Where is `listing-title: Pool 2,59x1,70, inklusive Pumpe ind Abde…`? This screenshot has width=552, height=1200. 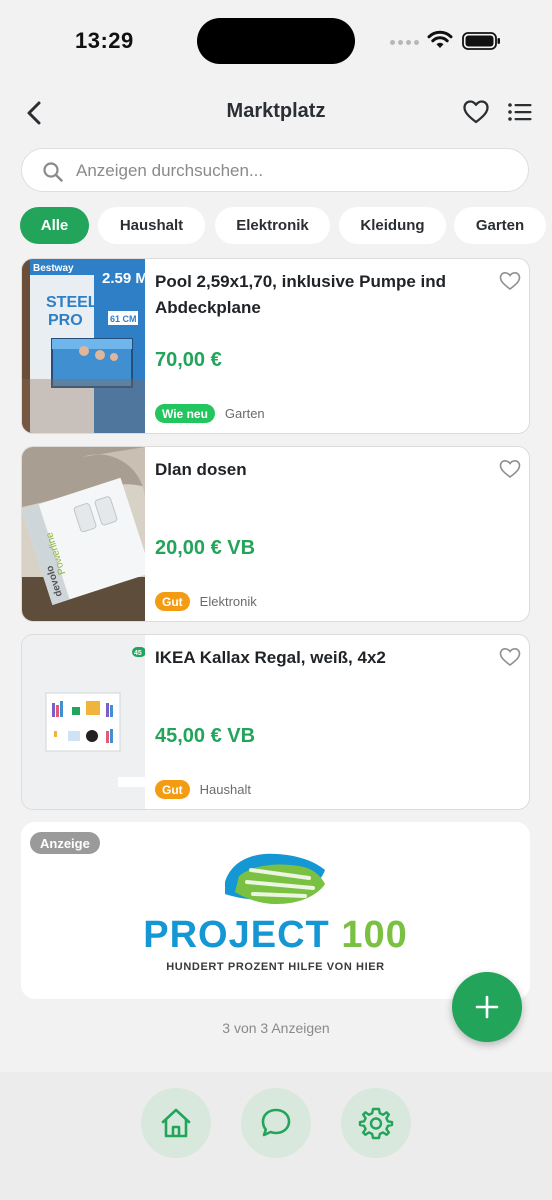
listing-title: Pool 2,59x1,70, inklusive Pumpe ind Abde… is located at coordinates (301, 294).